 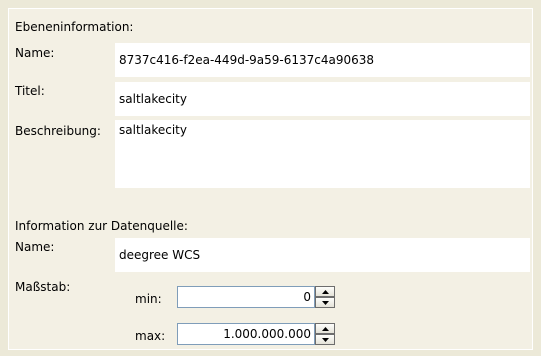 I want to click on scale-min-spinner: 0, so click(x=256, y=297).